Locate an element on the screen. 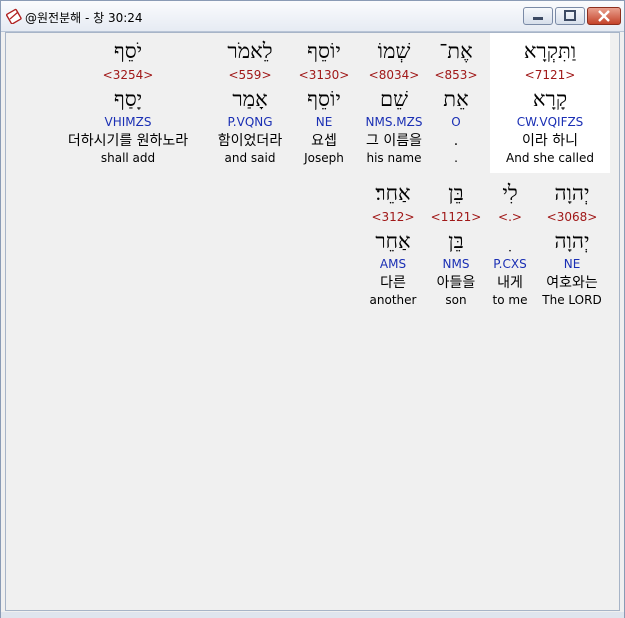 The width and height of the screenshot is (625, 618). morphology-code: AMS is located at coordinates (393, 264).